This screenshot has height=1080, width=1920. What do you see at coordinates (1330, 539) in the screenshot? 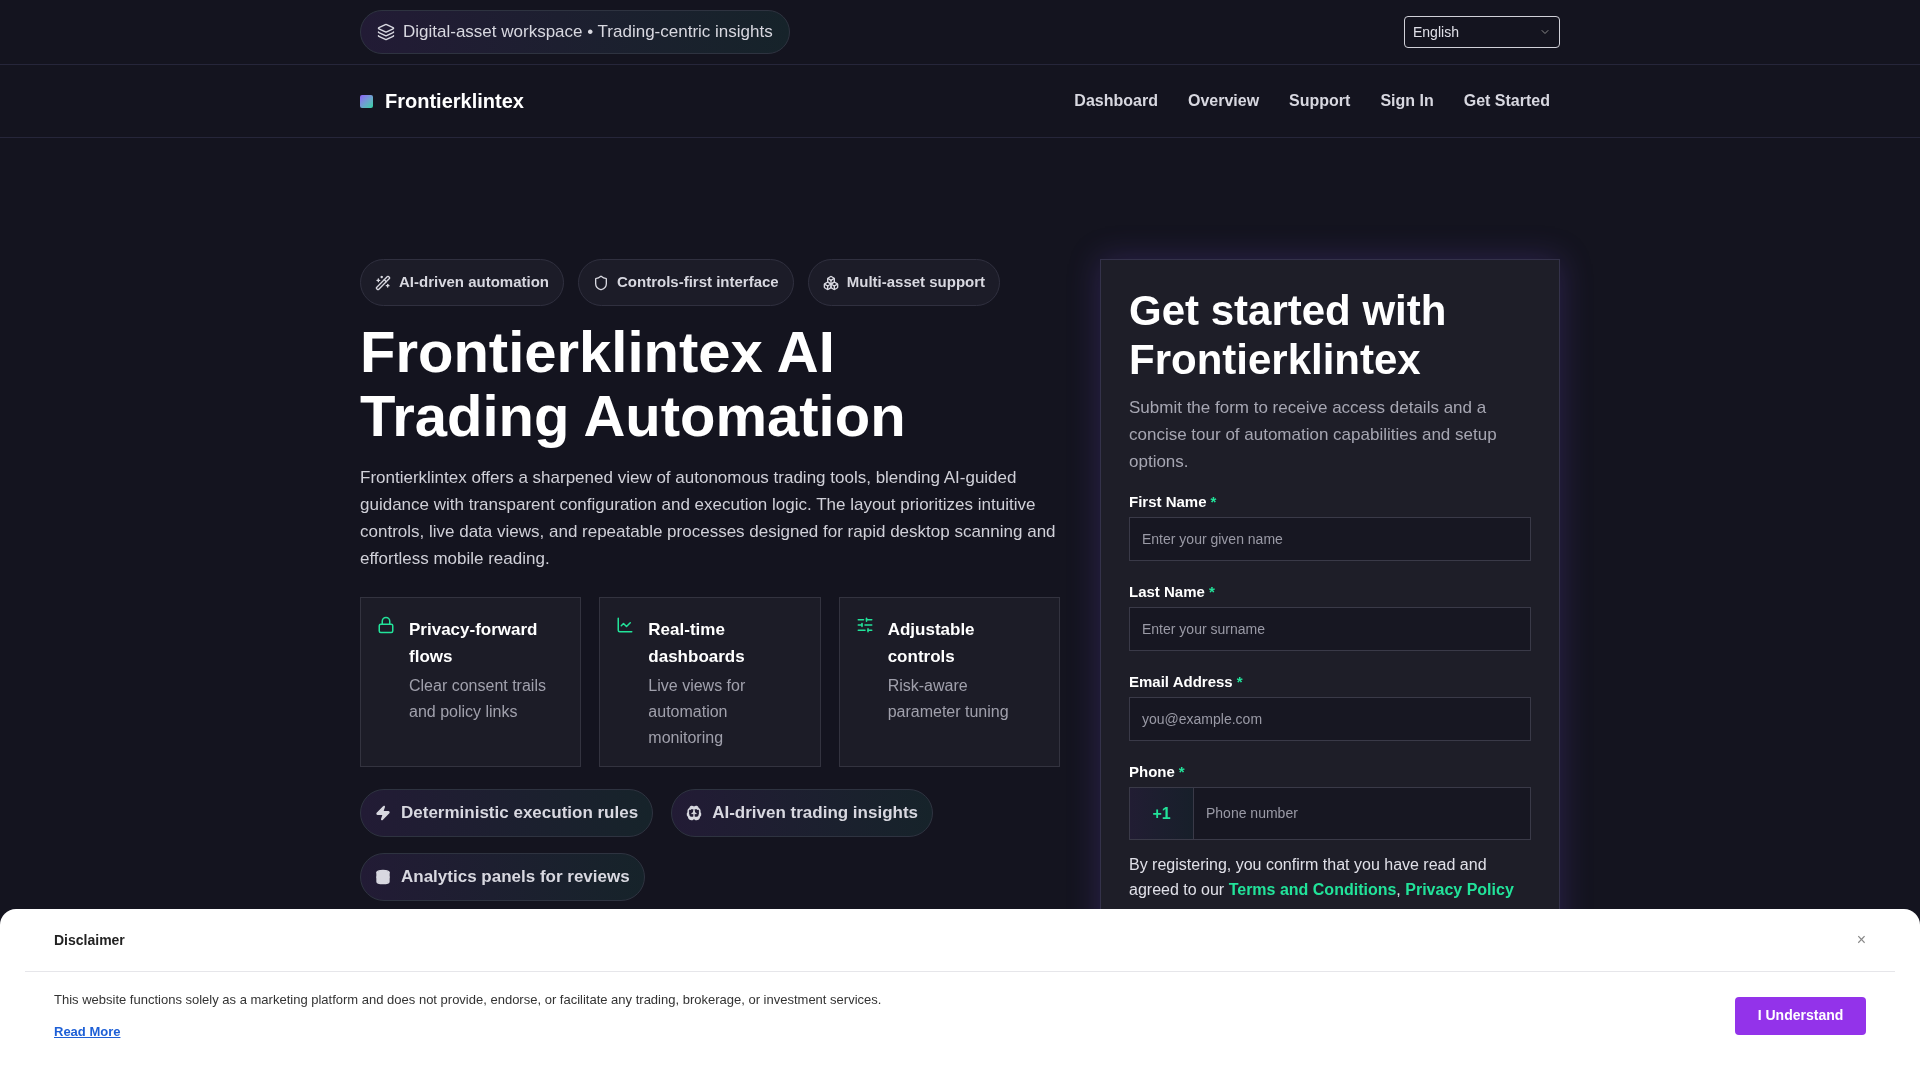
I see `text-field: Enter your given name` at bounding box center [1330, 539].